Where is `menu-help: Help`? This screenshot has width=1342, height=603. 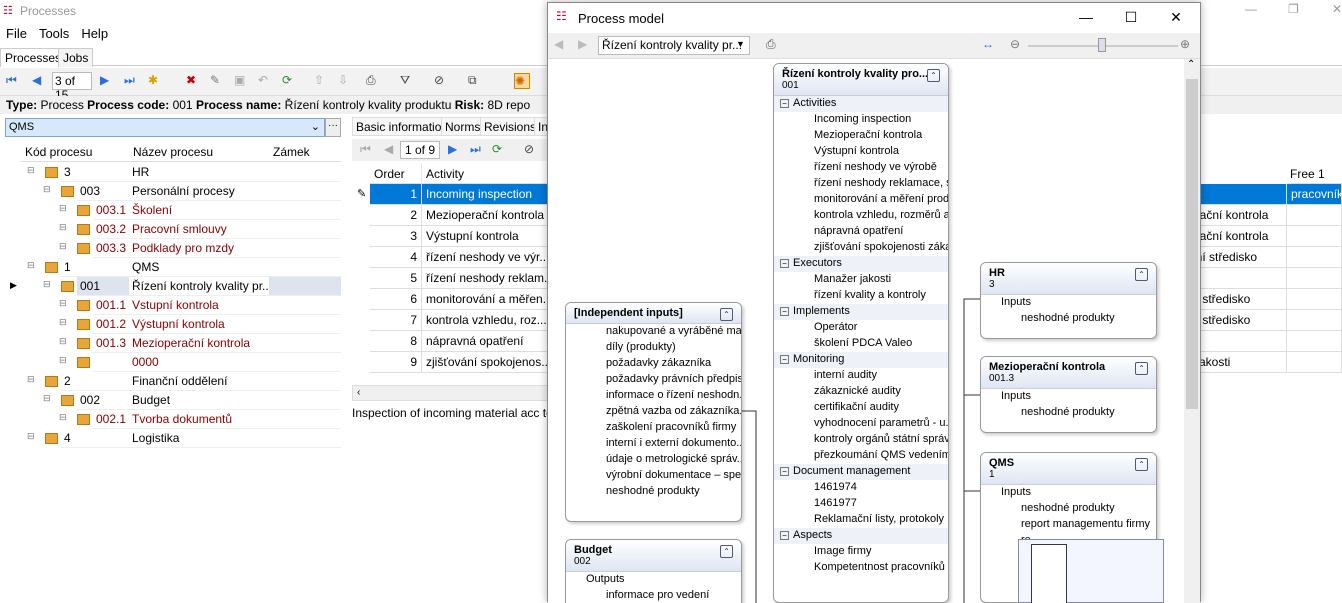
menu-help: Help is located at coordinates (94, 31).